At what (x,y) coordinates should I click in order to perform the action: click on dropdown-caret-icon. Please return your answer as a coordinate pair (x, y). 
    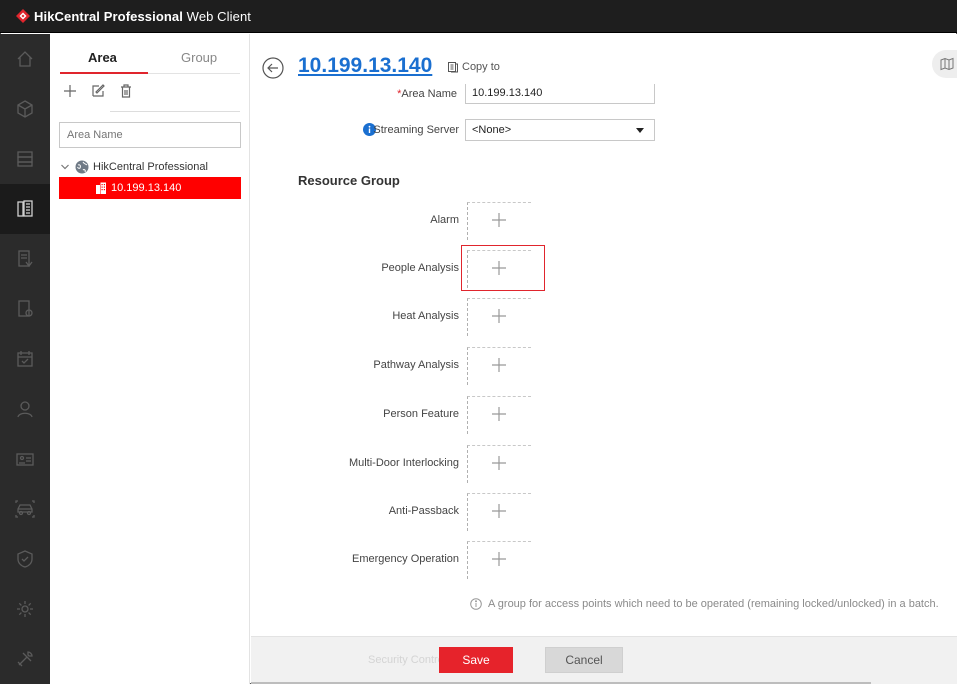
    Looking at the image, I should click on (640, 130).